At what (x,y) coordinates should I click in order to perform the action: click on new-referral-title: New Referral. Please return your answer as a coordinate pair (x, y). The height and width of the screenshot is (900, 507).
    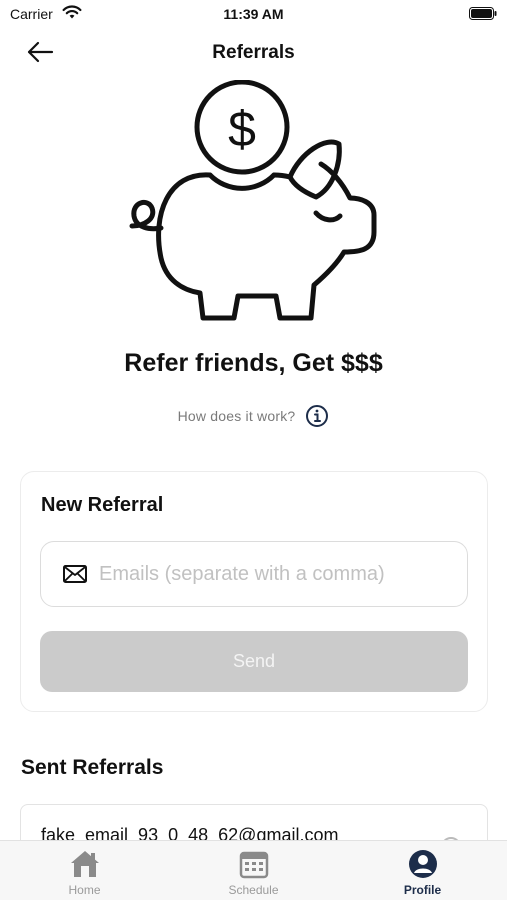
    Looking at the image, I should click on (102, 505).